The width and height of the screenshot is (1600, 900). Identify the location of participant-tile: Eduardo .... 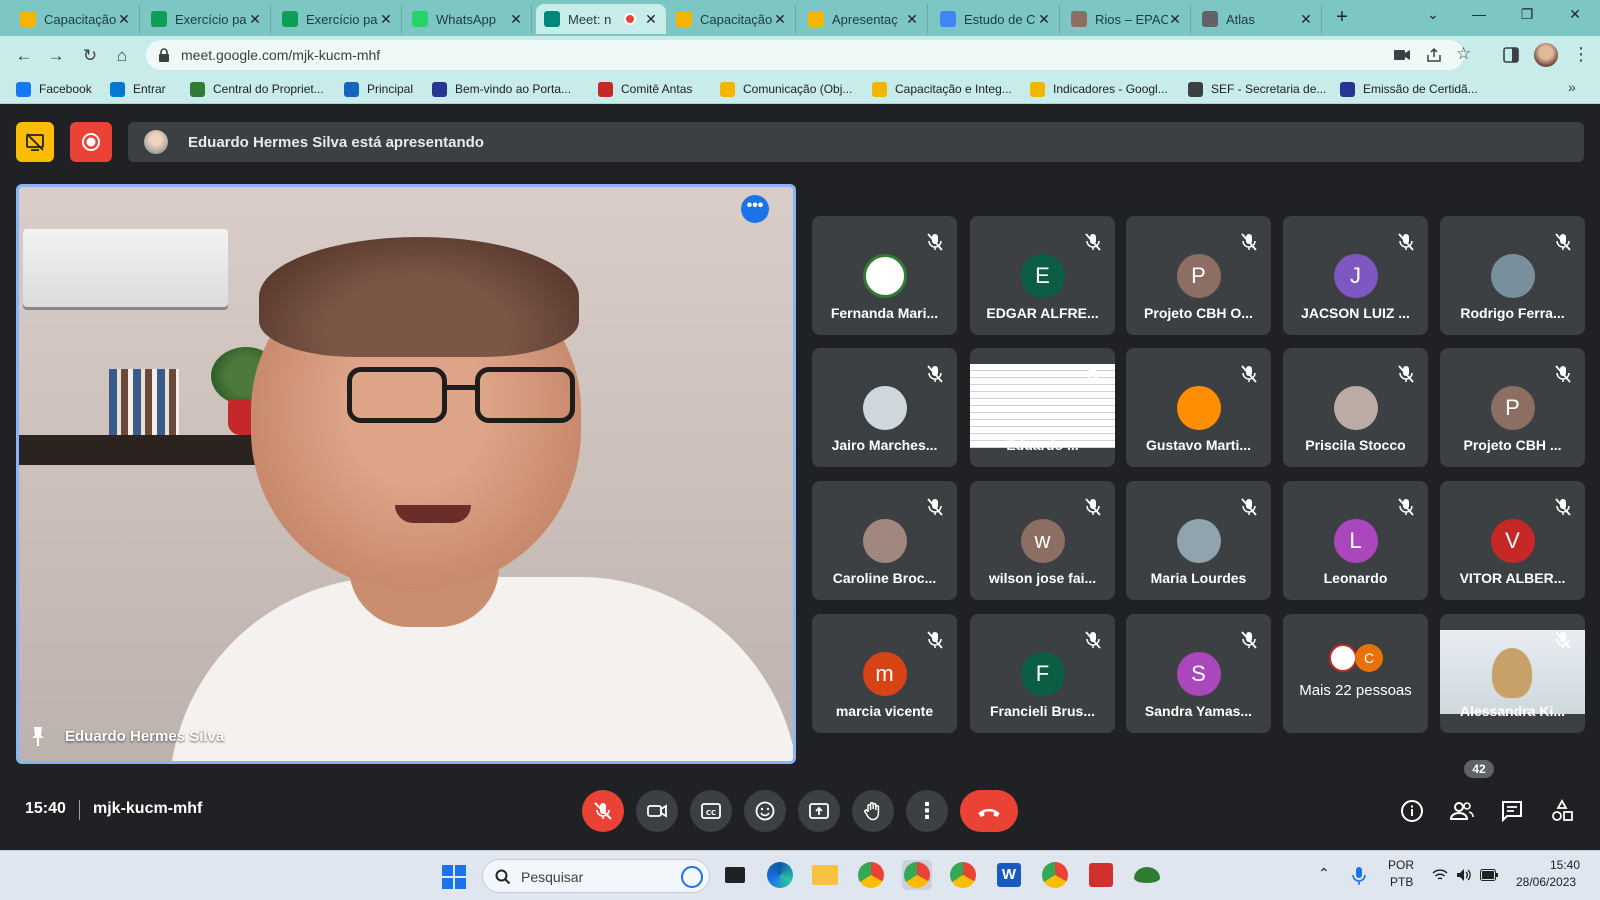
(1042, 407).